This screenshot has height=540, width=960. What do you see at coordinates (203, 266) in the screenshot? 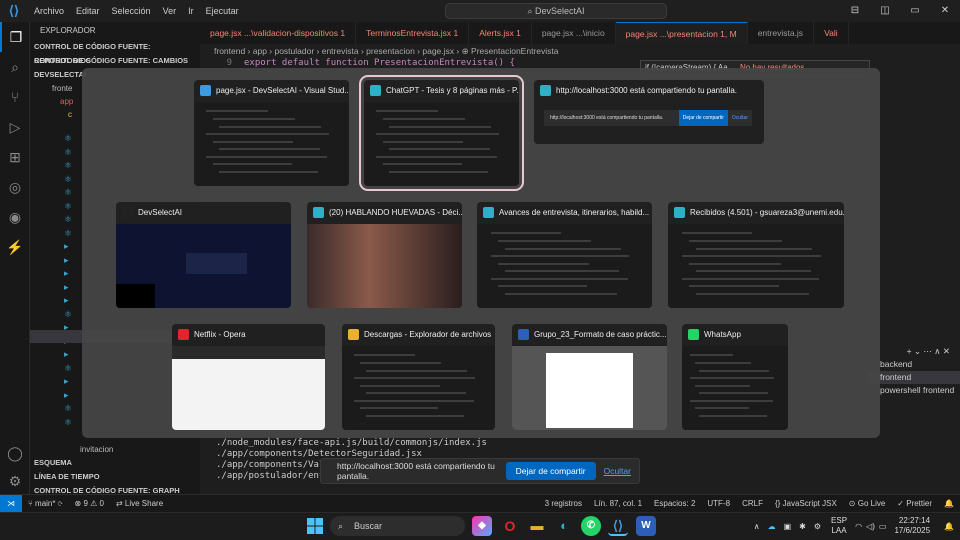
I see `task-window-thumbnail` at bounding box center [203, 266].